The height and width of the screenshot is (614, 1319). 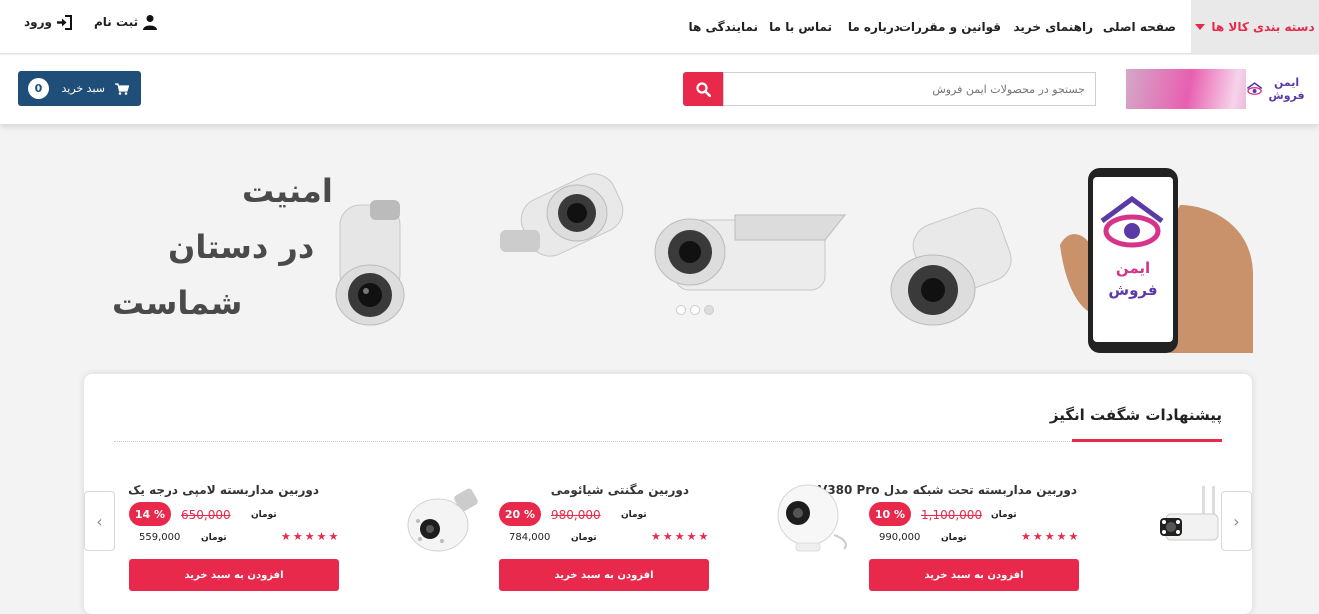 What do you see at coordinates (520, 514) in the screenshot?
I see `discount-badge: 20 %` at bounding box center [520, 514].